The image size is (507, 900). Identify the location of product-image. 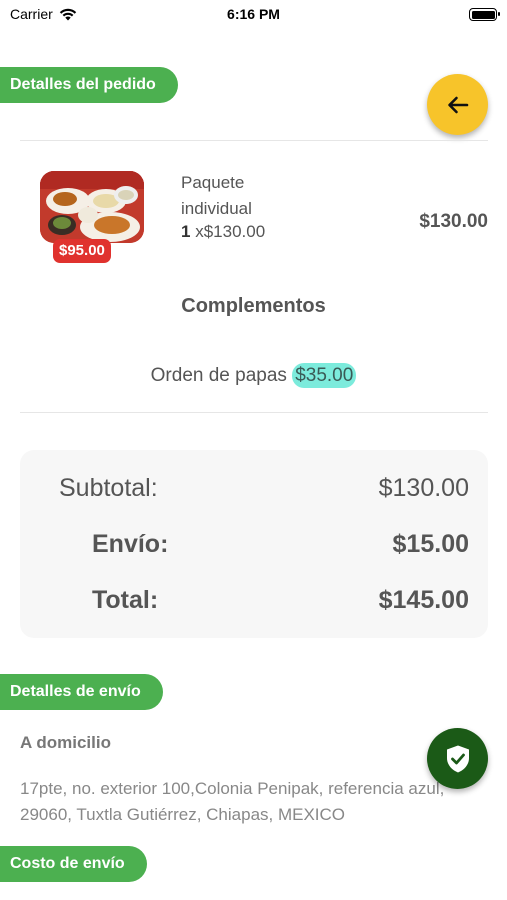
(92, 207).